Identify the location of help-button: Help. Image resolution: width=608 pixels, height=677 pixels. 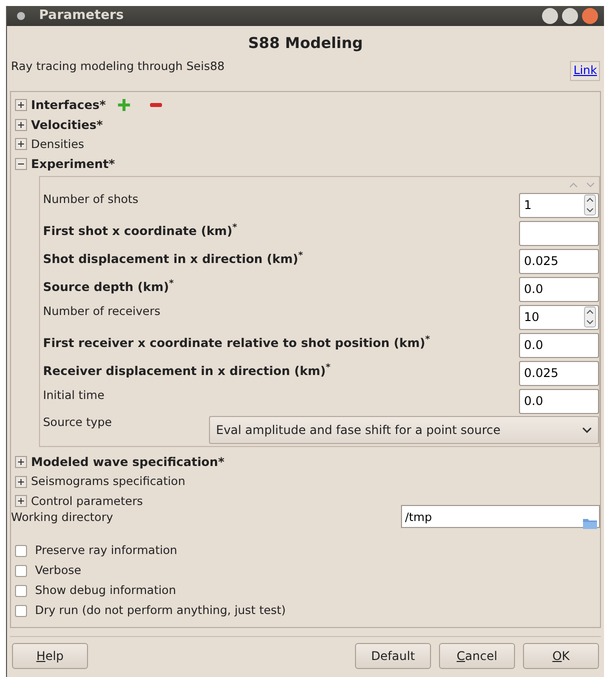
(50, 656).